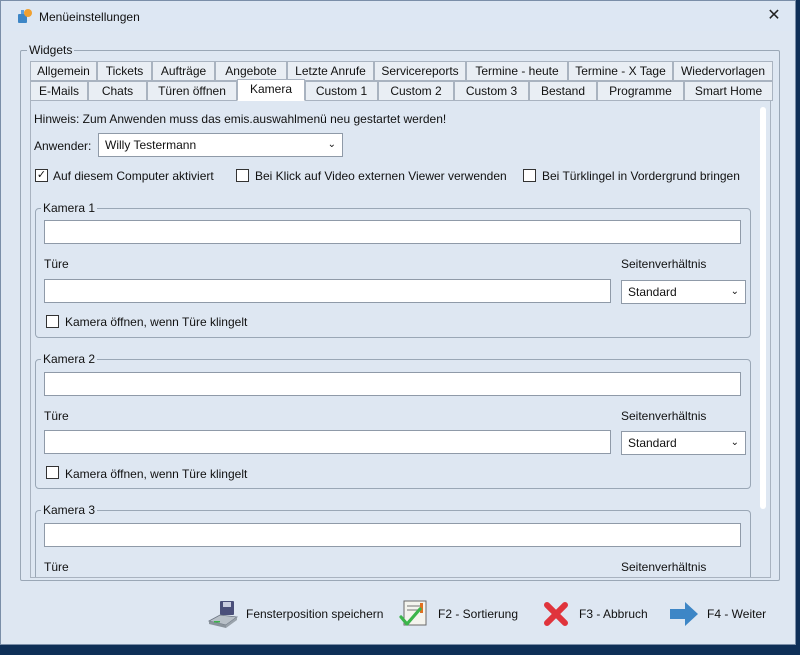 The image size is (800, 655). Describe the element at coordinates (641, 176) in the screenshot. I see `bell-foreground-label: Bei Türklingel in Vordergrund bringen` at that location.